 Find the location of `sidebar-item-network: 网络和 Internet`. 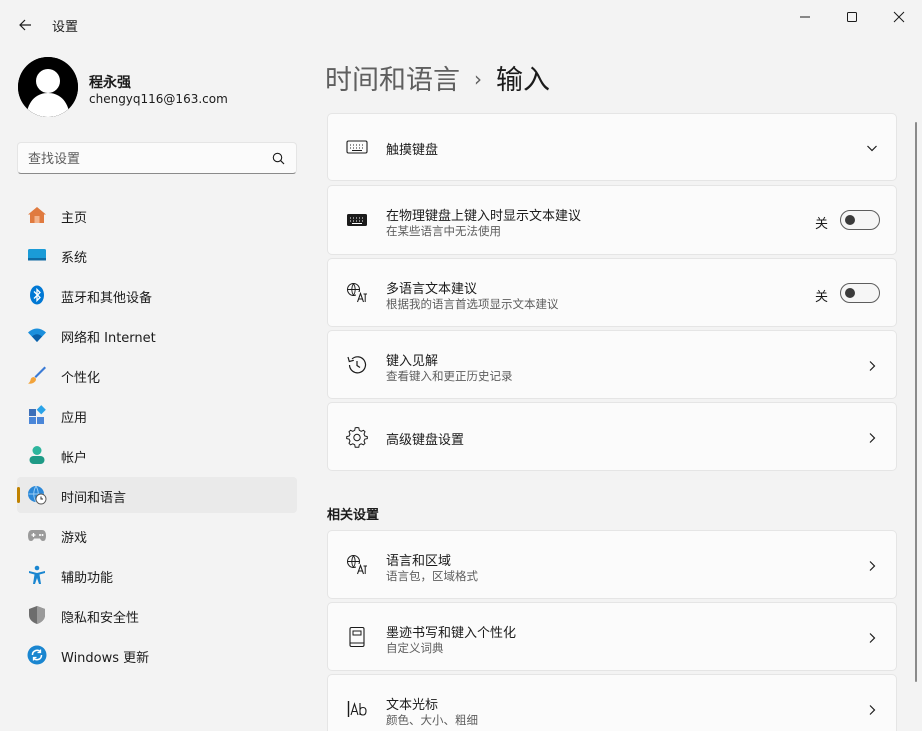

sidebar-item-network: 网络和 Internet is located at coordinates (157, 335).